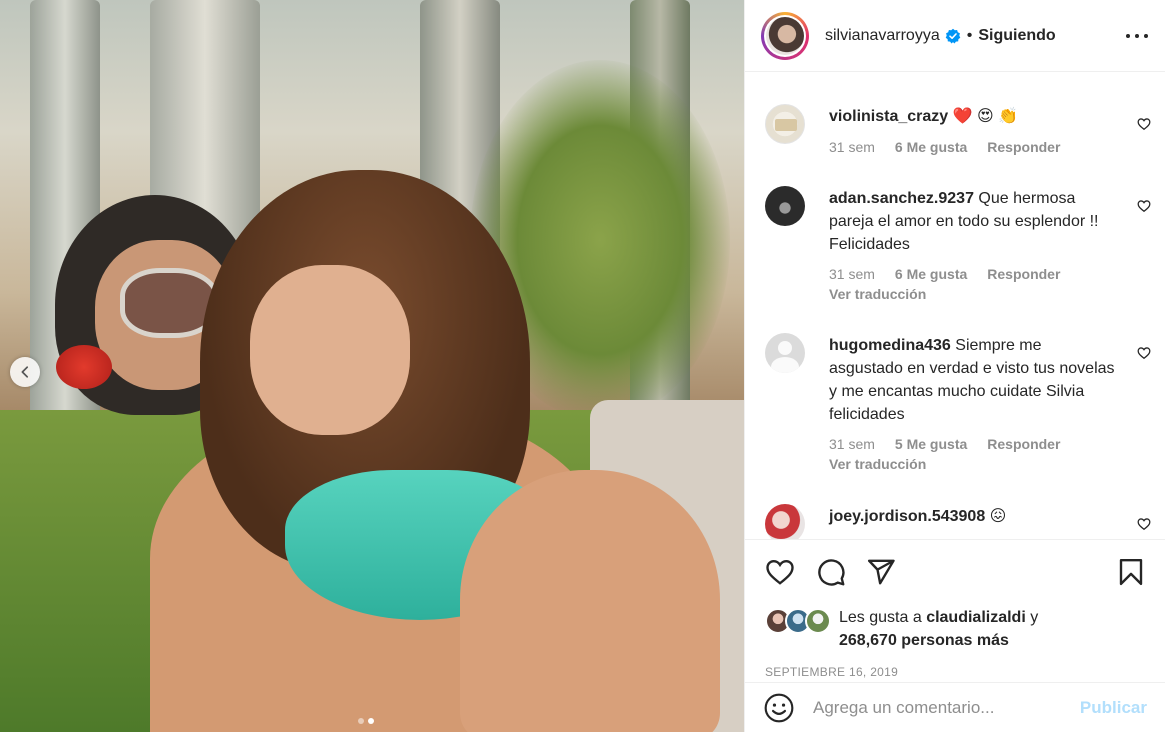 This screenshot has height=732, width=1166. What do you see at coordinates (330, 350) in the screenshot?
I see `person-face` at bounding box center [330, 350].